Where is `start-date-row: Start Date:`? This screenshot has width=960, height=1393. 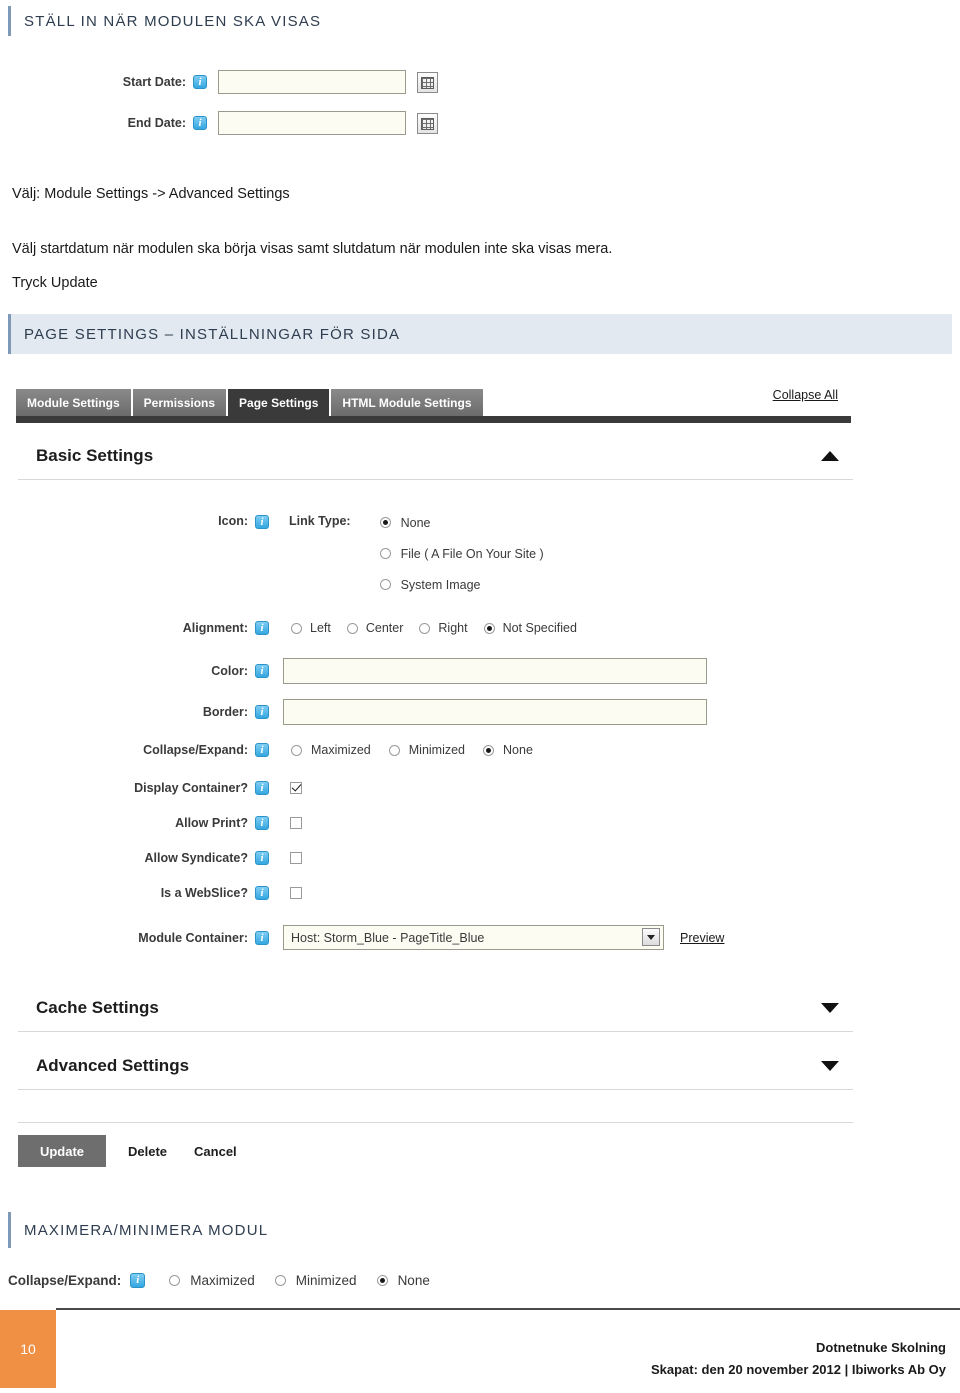 start-date-row: Start Date: is located at coordinates (219, 82).